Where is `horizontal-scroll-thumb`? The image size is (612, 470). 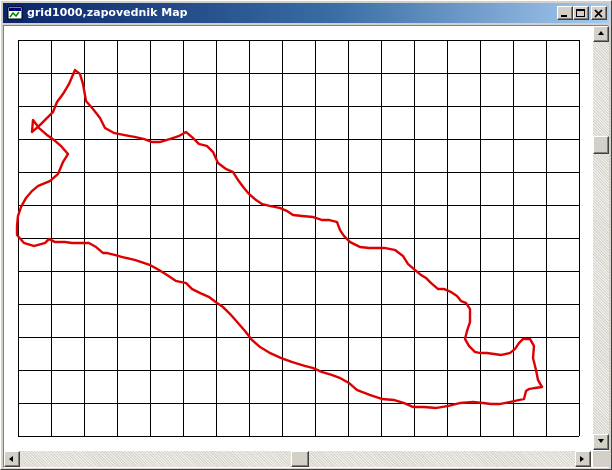
horizontal-scroll-thumb is located at coordinates (300, 459).